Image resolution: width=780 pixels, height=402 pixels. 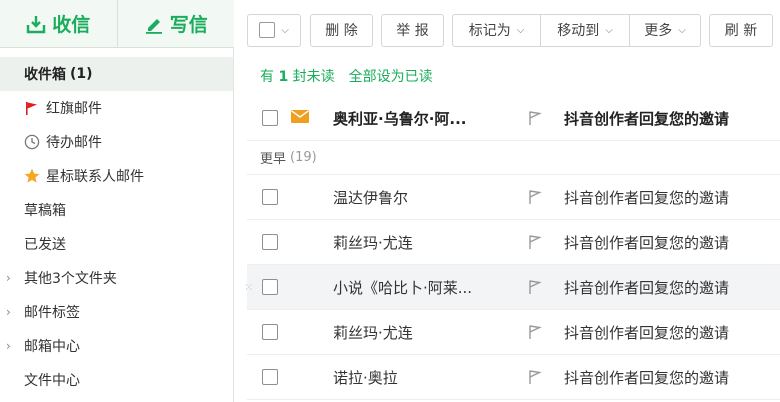 I want to click on unread-text: 有 1 封未读, so click(x=297, y=76).